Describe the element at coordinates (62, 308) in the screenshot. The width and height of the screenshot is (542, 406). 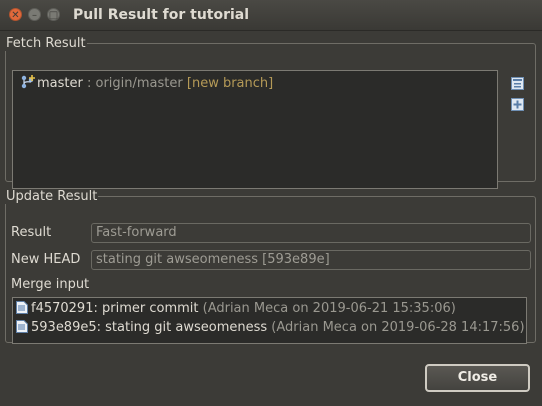
I see `commit-id: f4570291` at that location.